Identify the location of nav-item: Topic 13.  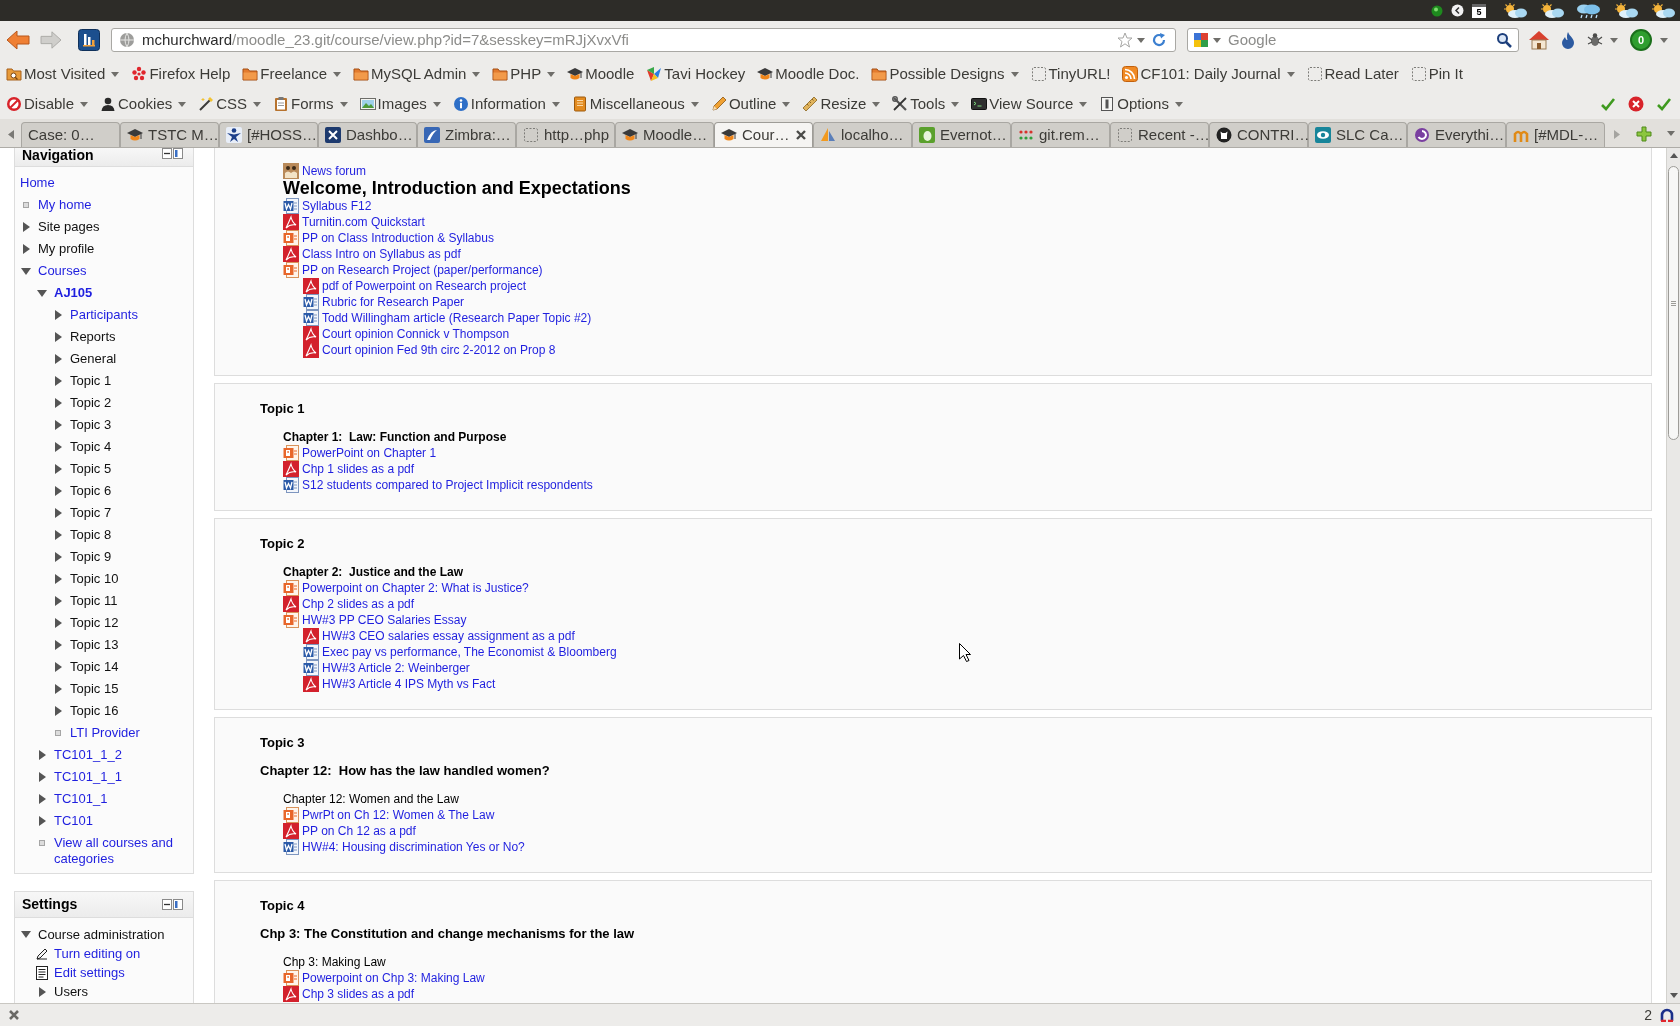
(94, 645).